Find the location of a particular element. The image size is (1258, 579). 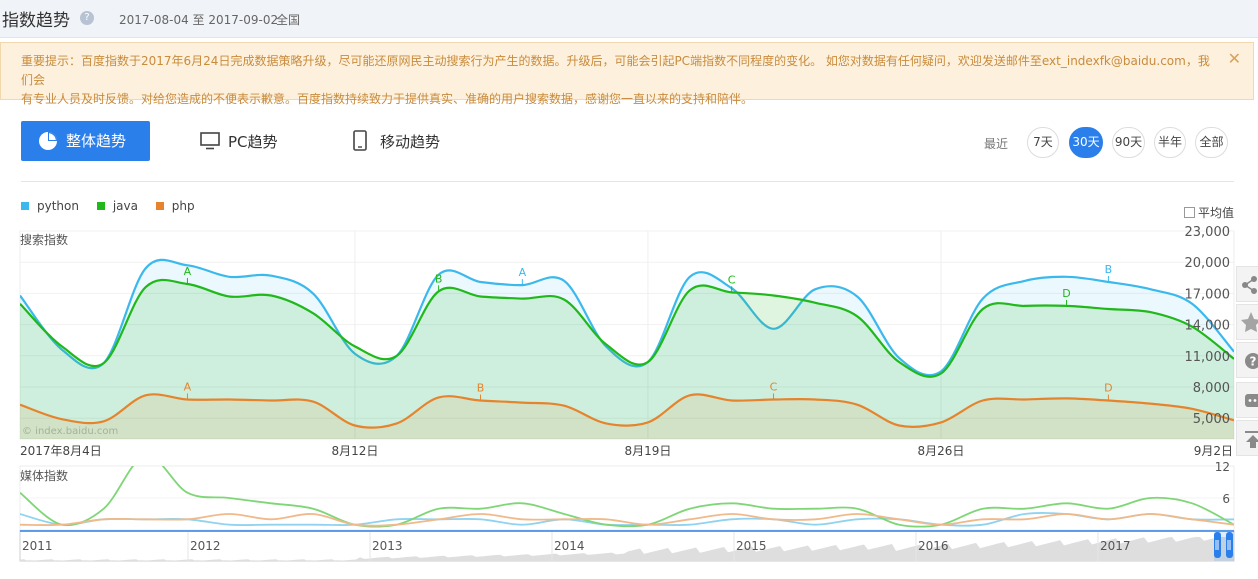

y-tick-label: 11,000 is located at coordinates (1208, 357).